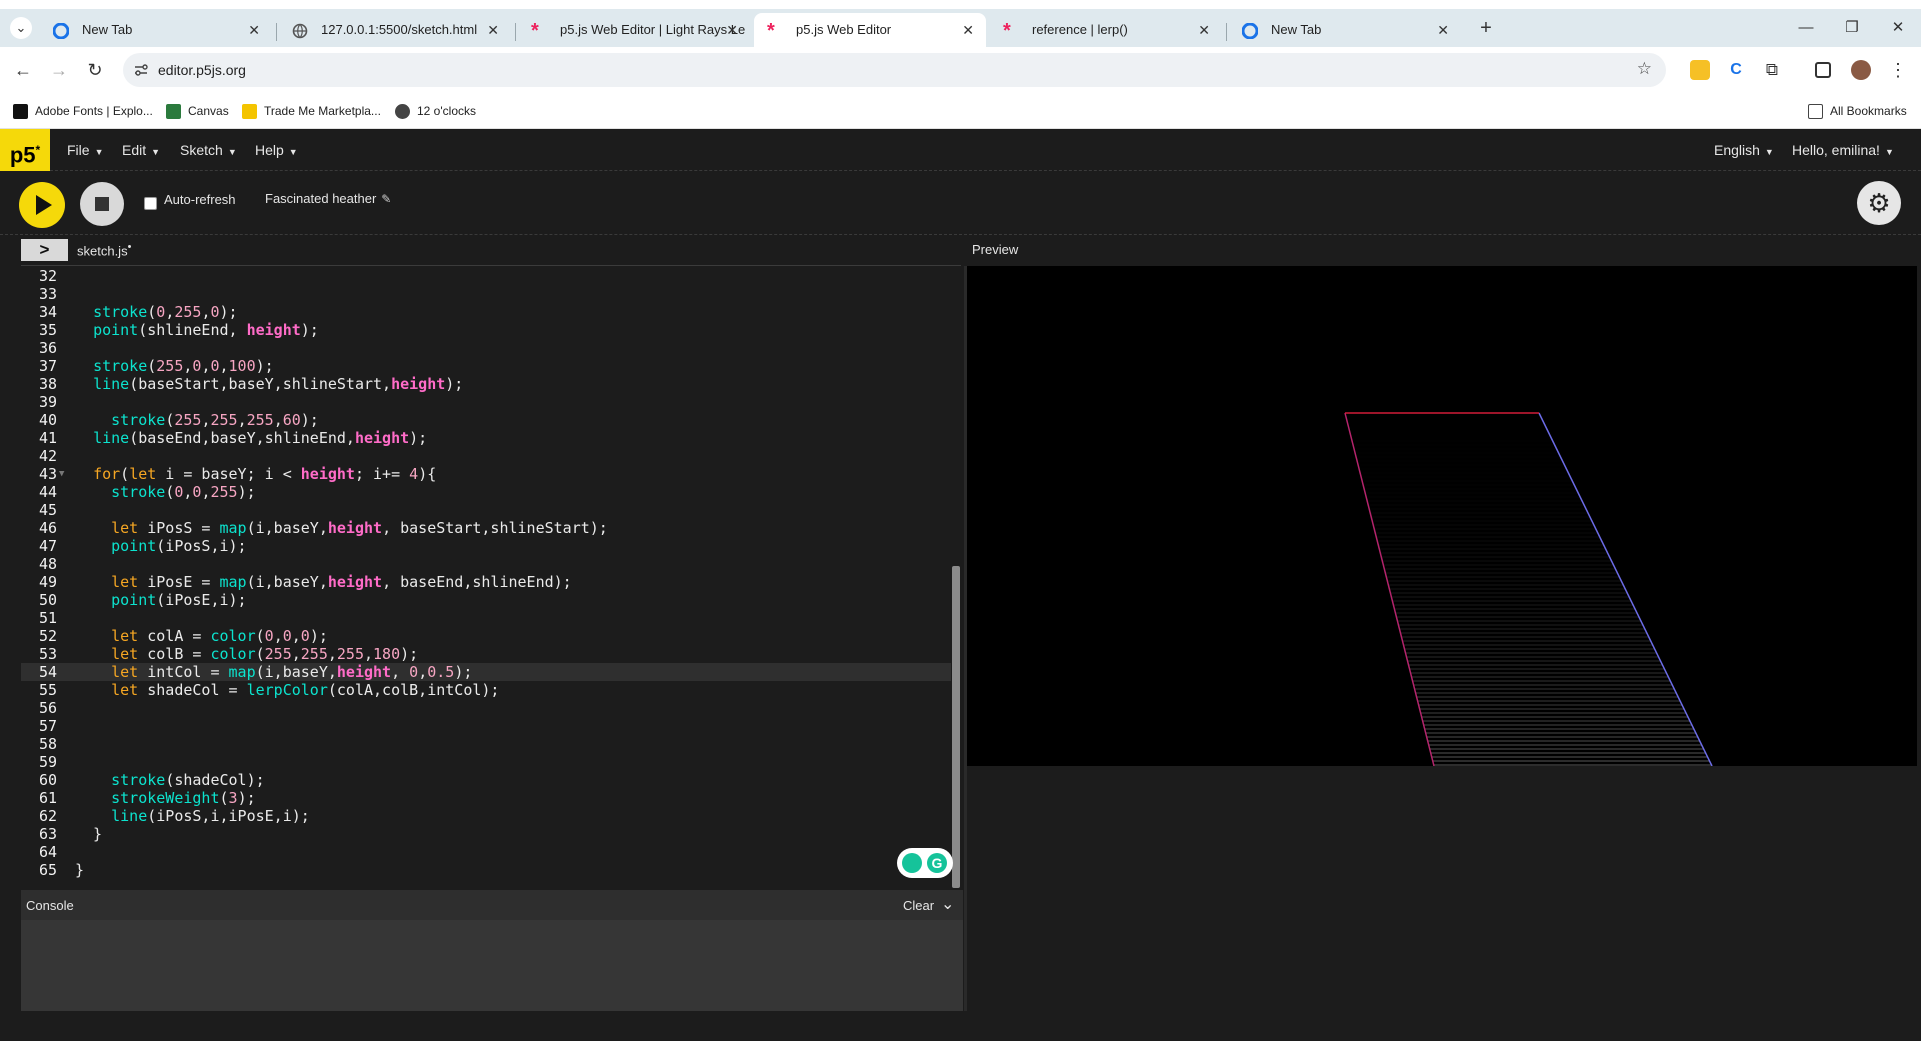 The height and width of the screenshot is (1041, 1921). I want to click on tab-new-tab-1: New Tab ✕, so click(156, 30).